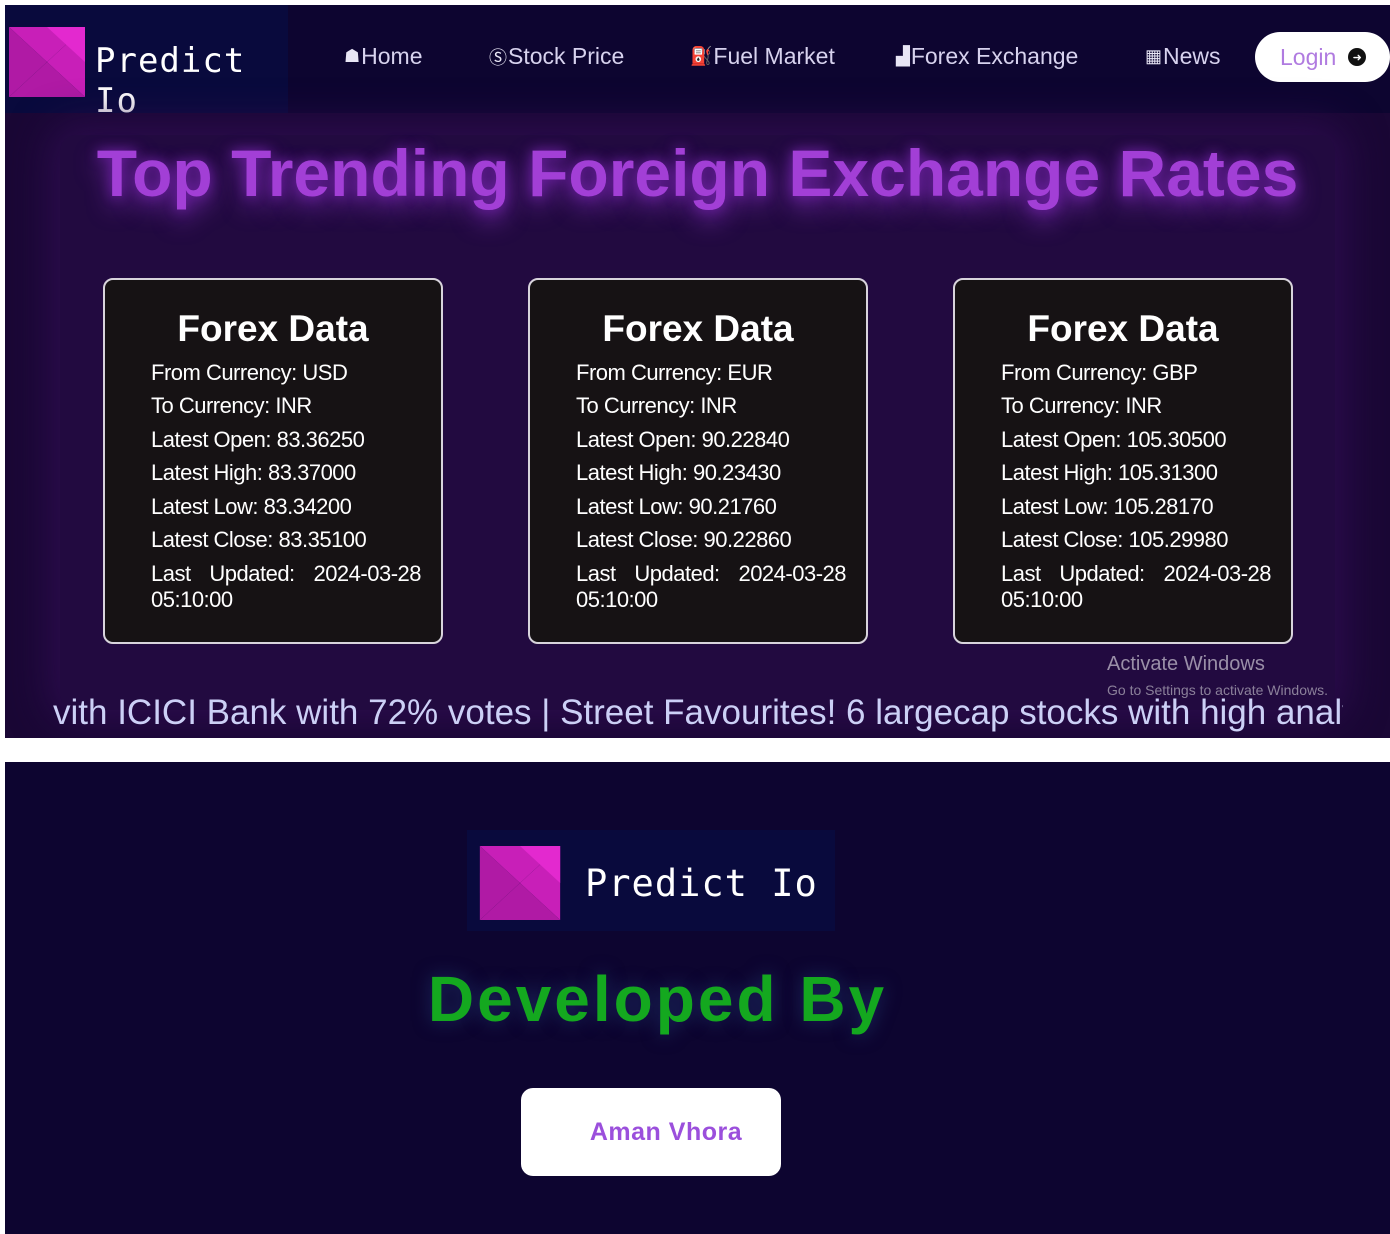 Image resolution: width=1390 pixels, height=1234 pixels. I want to click on latest-open: Latest Open: 83.36250, so click(258, 439).